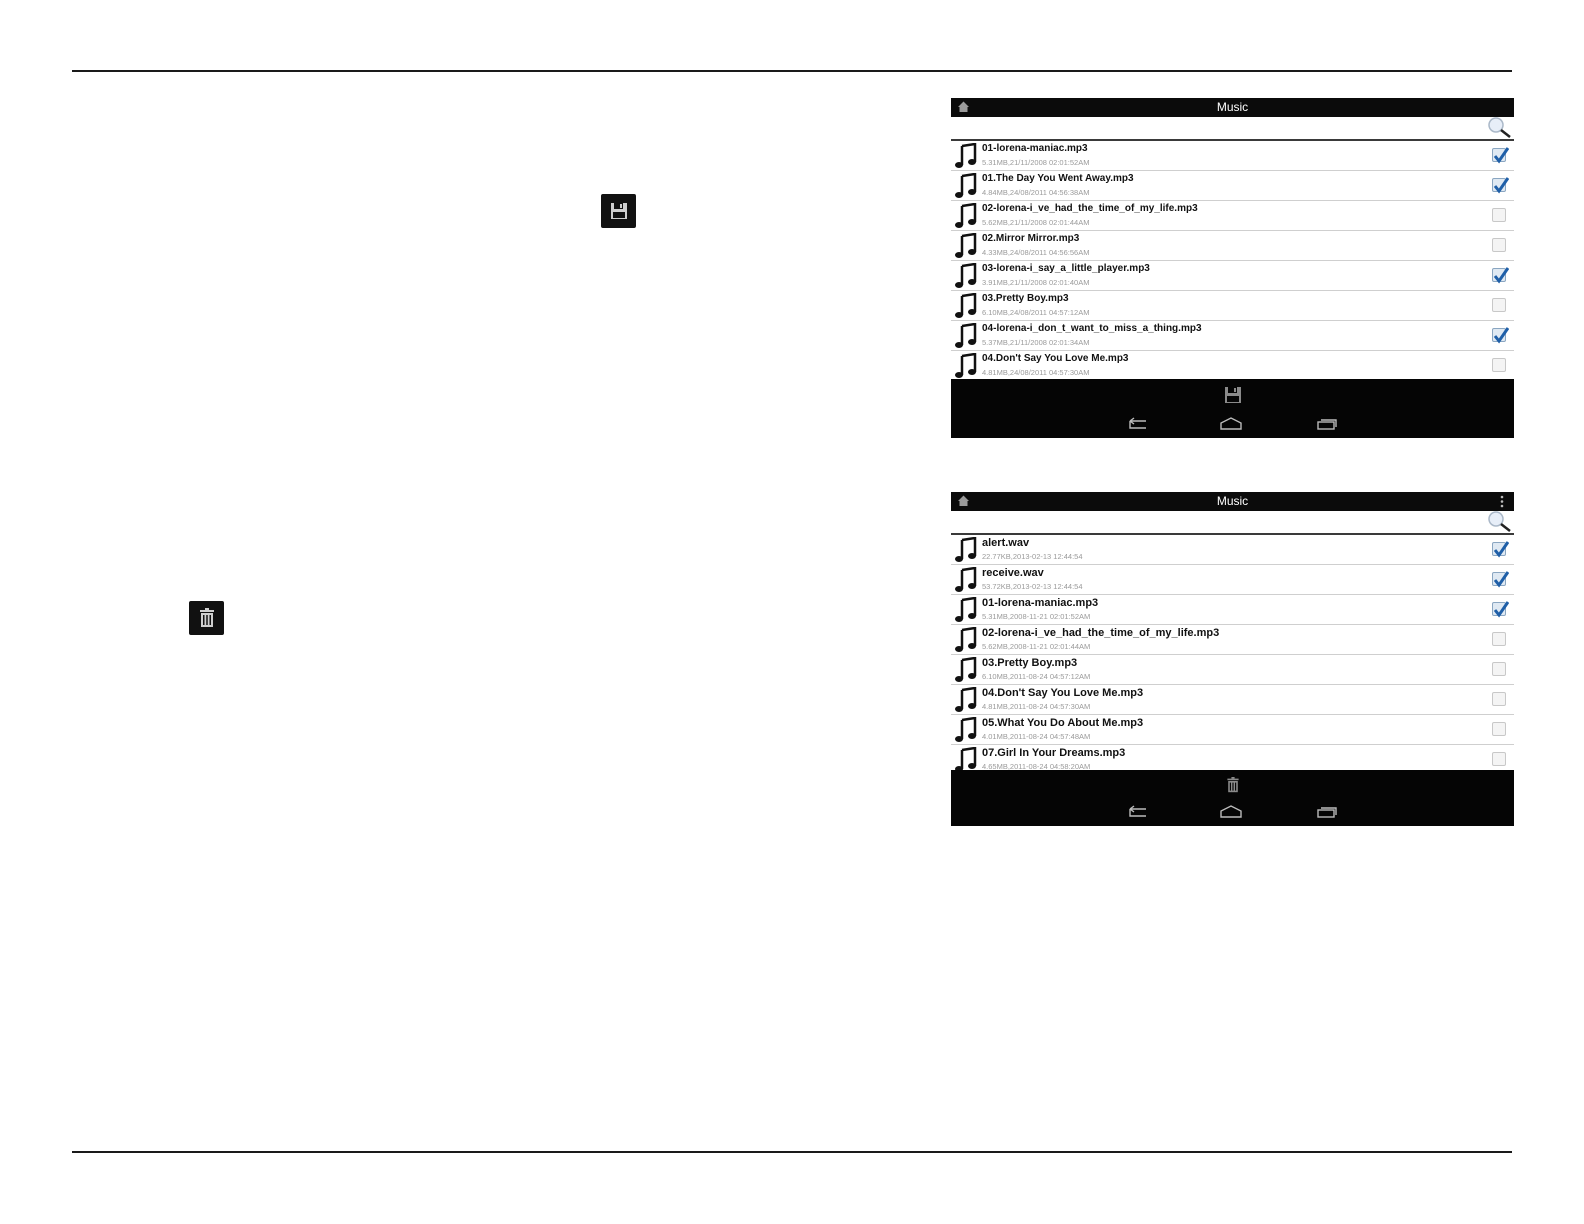 Image resolution: width=1584 pixels, height=1224 pixels. Describe the element at coordinates (1232, 580) in the screenshot. I see `list-item: receive.wav 53.72KB,2013-02-13 12:44:54` at that location.